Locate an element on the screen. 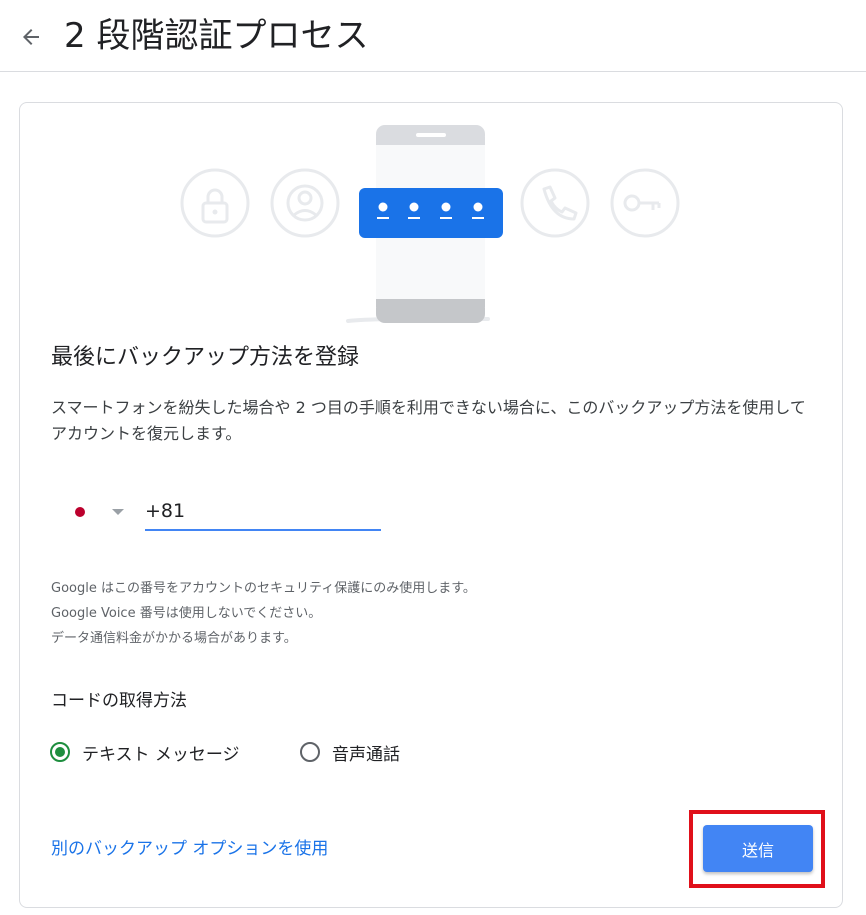 The image size is (866, 915). phone-number-field is located at coordinates (263, 513).